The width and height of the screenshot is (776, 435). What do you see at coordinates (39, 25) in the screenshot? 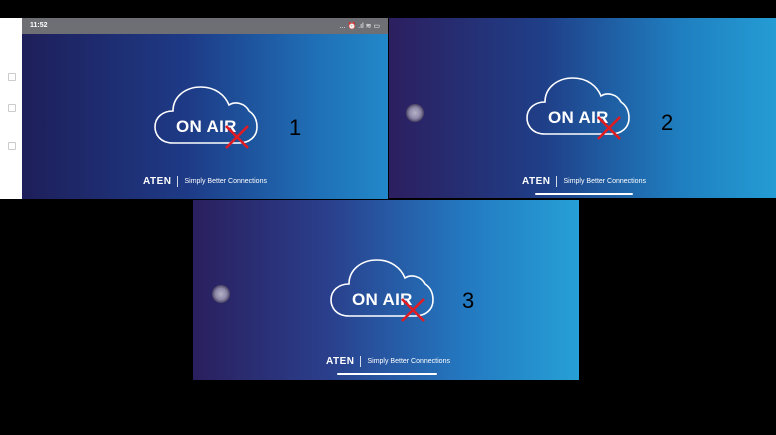
I see `status-time: 11:52` at bounding box center [39, 25].